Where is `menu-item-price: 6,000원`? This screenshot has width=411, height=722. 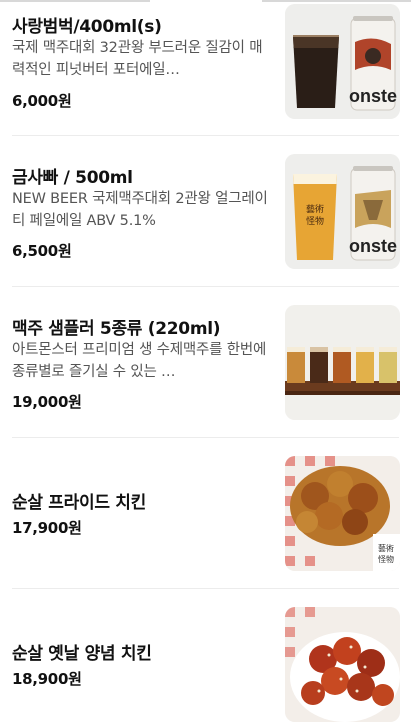
menu-item-price: 6,000원 is located at coordinates (42, 101).